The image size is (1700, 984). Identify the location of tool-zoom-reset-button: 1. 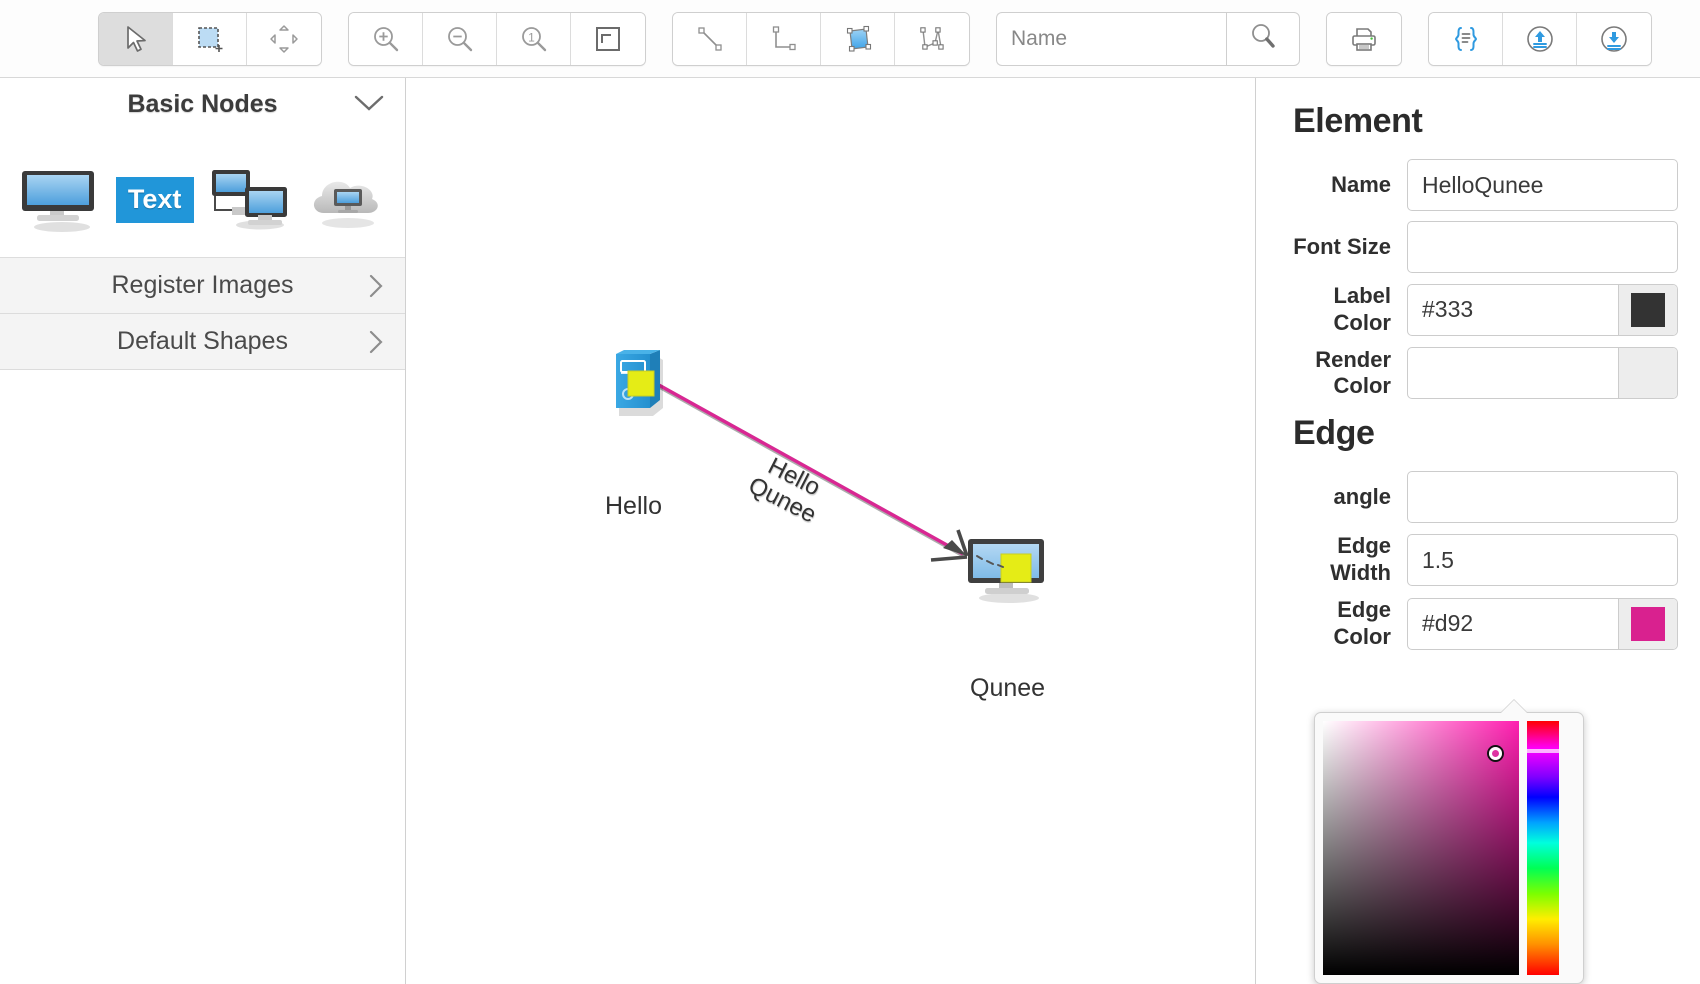
(534, 38).